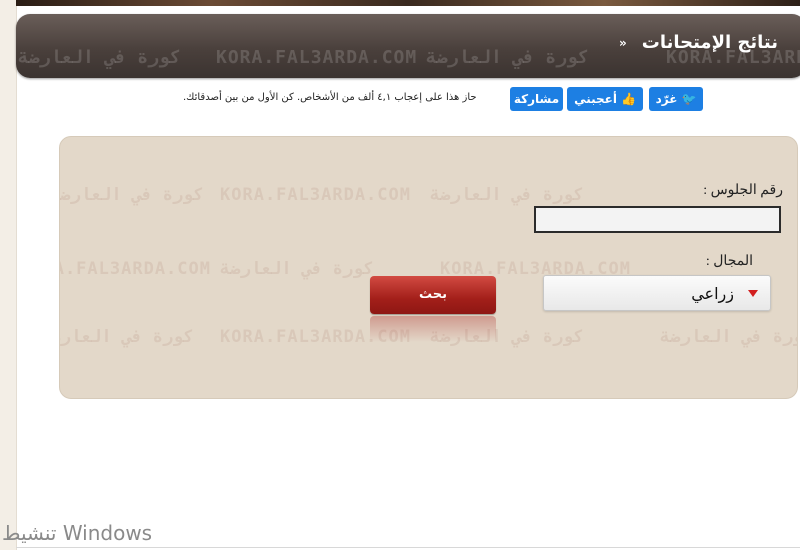 This screenshot has height=550, width=800. Describe the element at coordinates (712, 293) in the screenshot. I see `field-select-value: زراعي` at that location.